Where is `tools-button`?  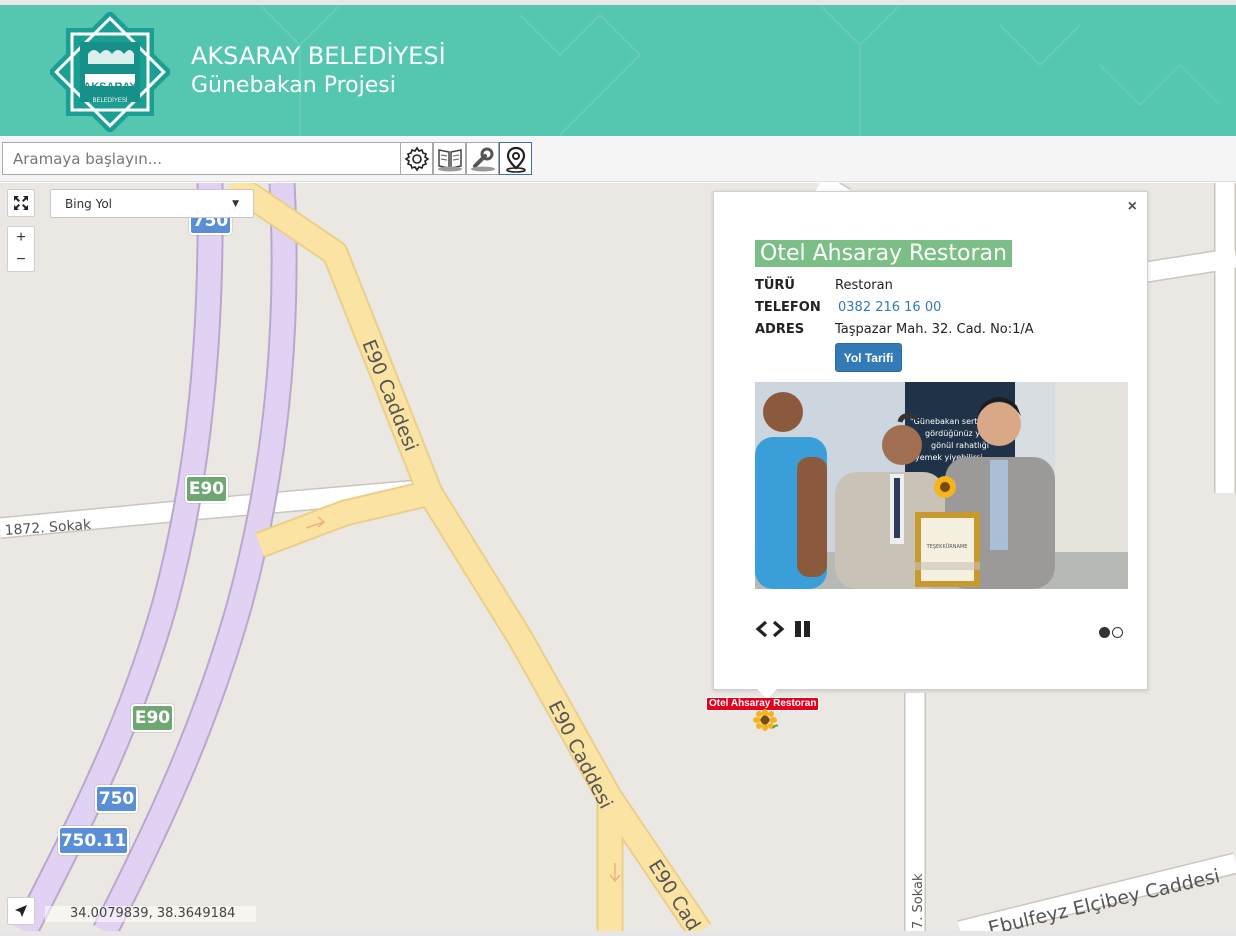 tools-button is located at coordinates (482, 158).